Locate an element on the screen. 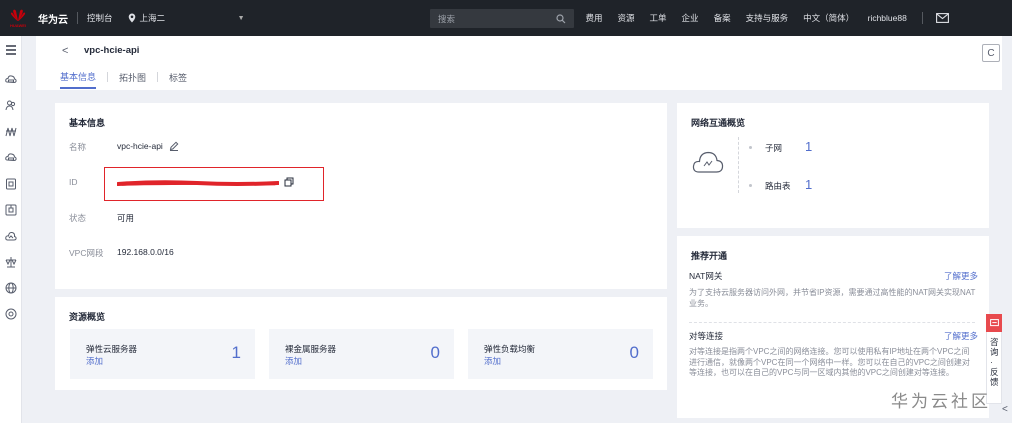 This screenshot has width=1012, height=423. tab-basic-info: 基本信息 is located at coordinates (78, 79).